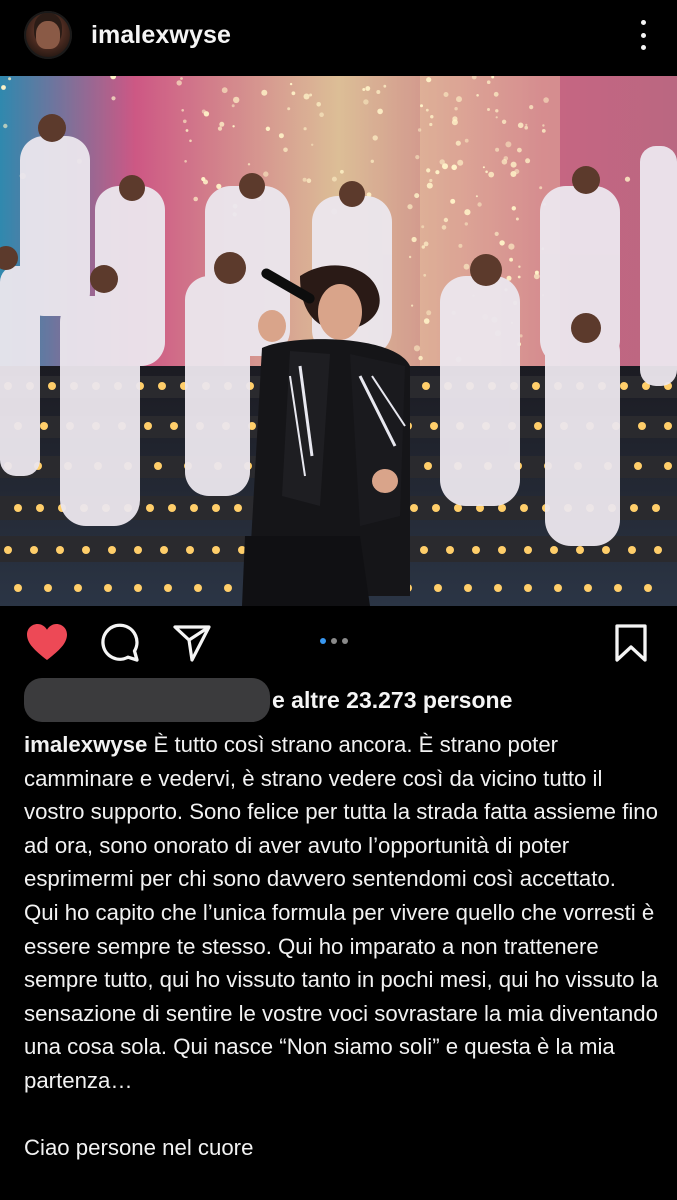 This screenshot has height=1200, width=677. I want to click on carousel-dot, so click(334, 641).